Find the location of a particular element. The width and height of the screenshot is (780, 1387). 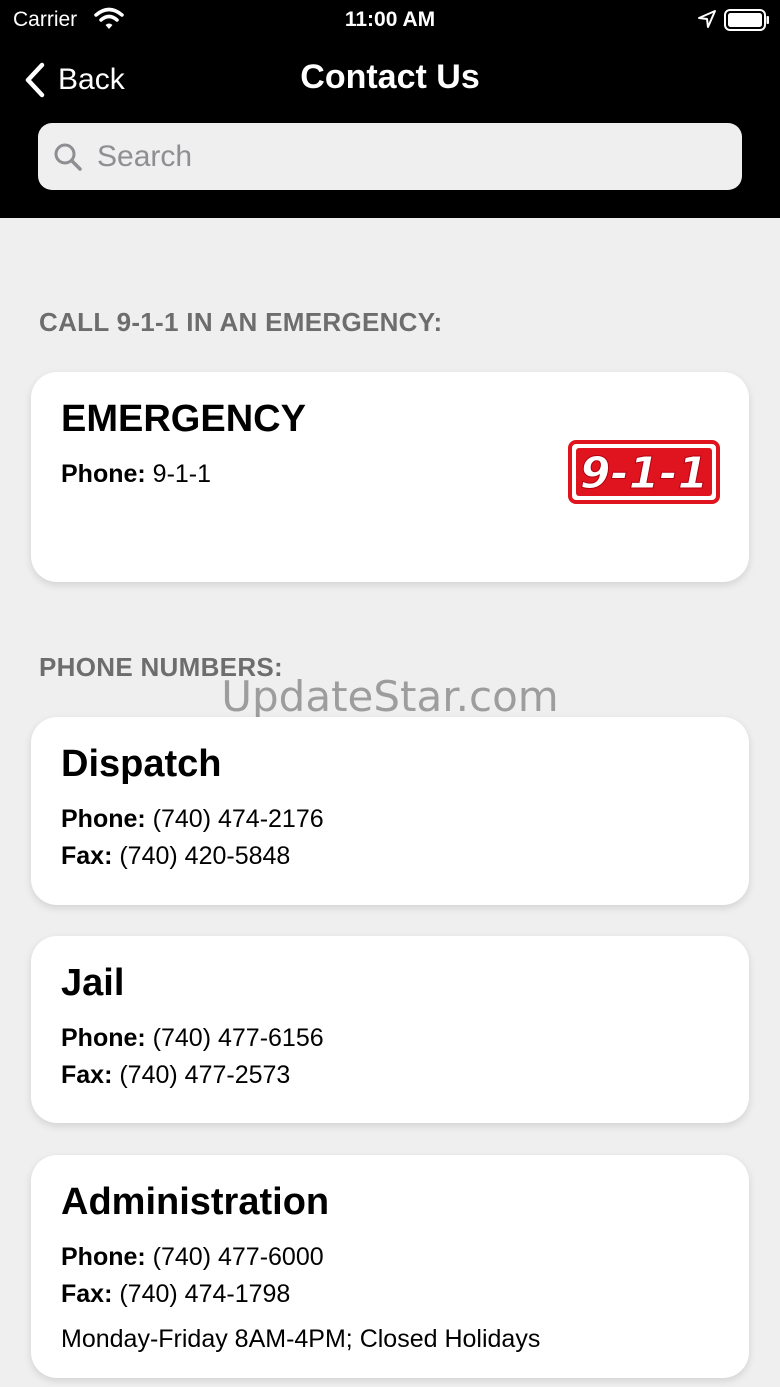

phone-line: Phone: (740) 477-6000 is located at coordinates (192, 1257).